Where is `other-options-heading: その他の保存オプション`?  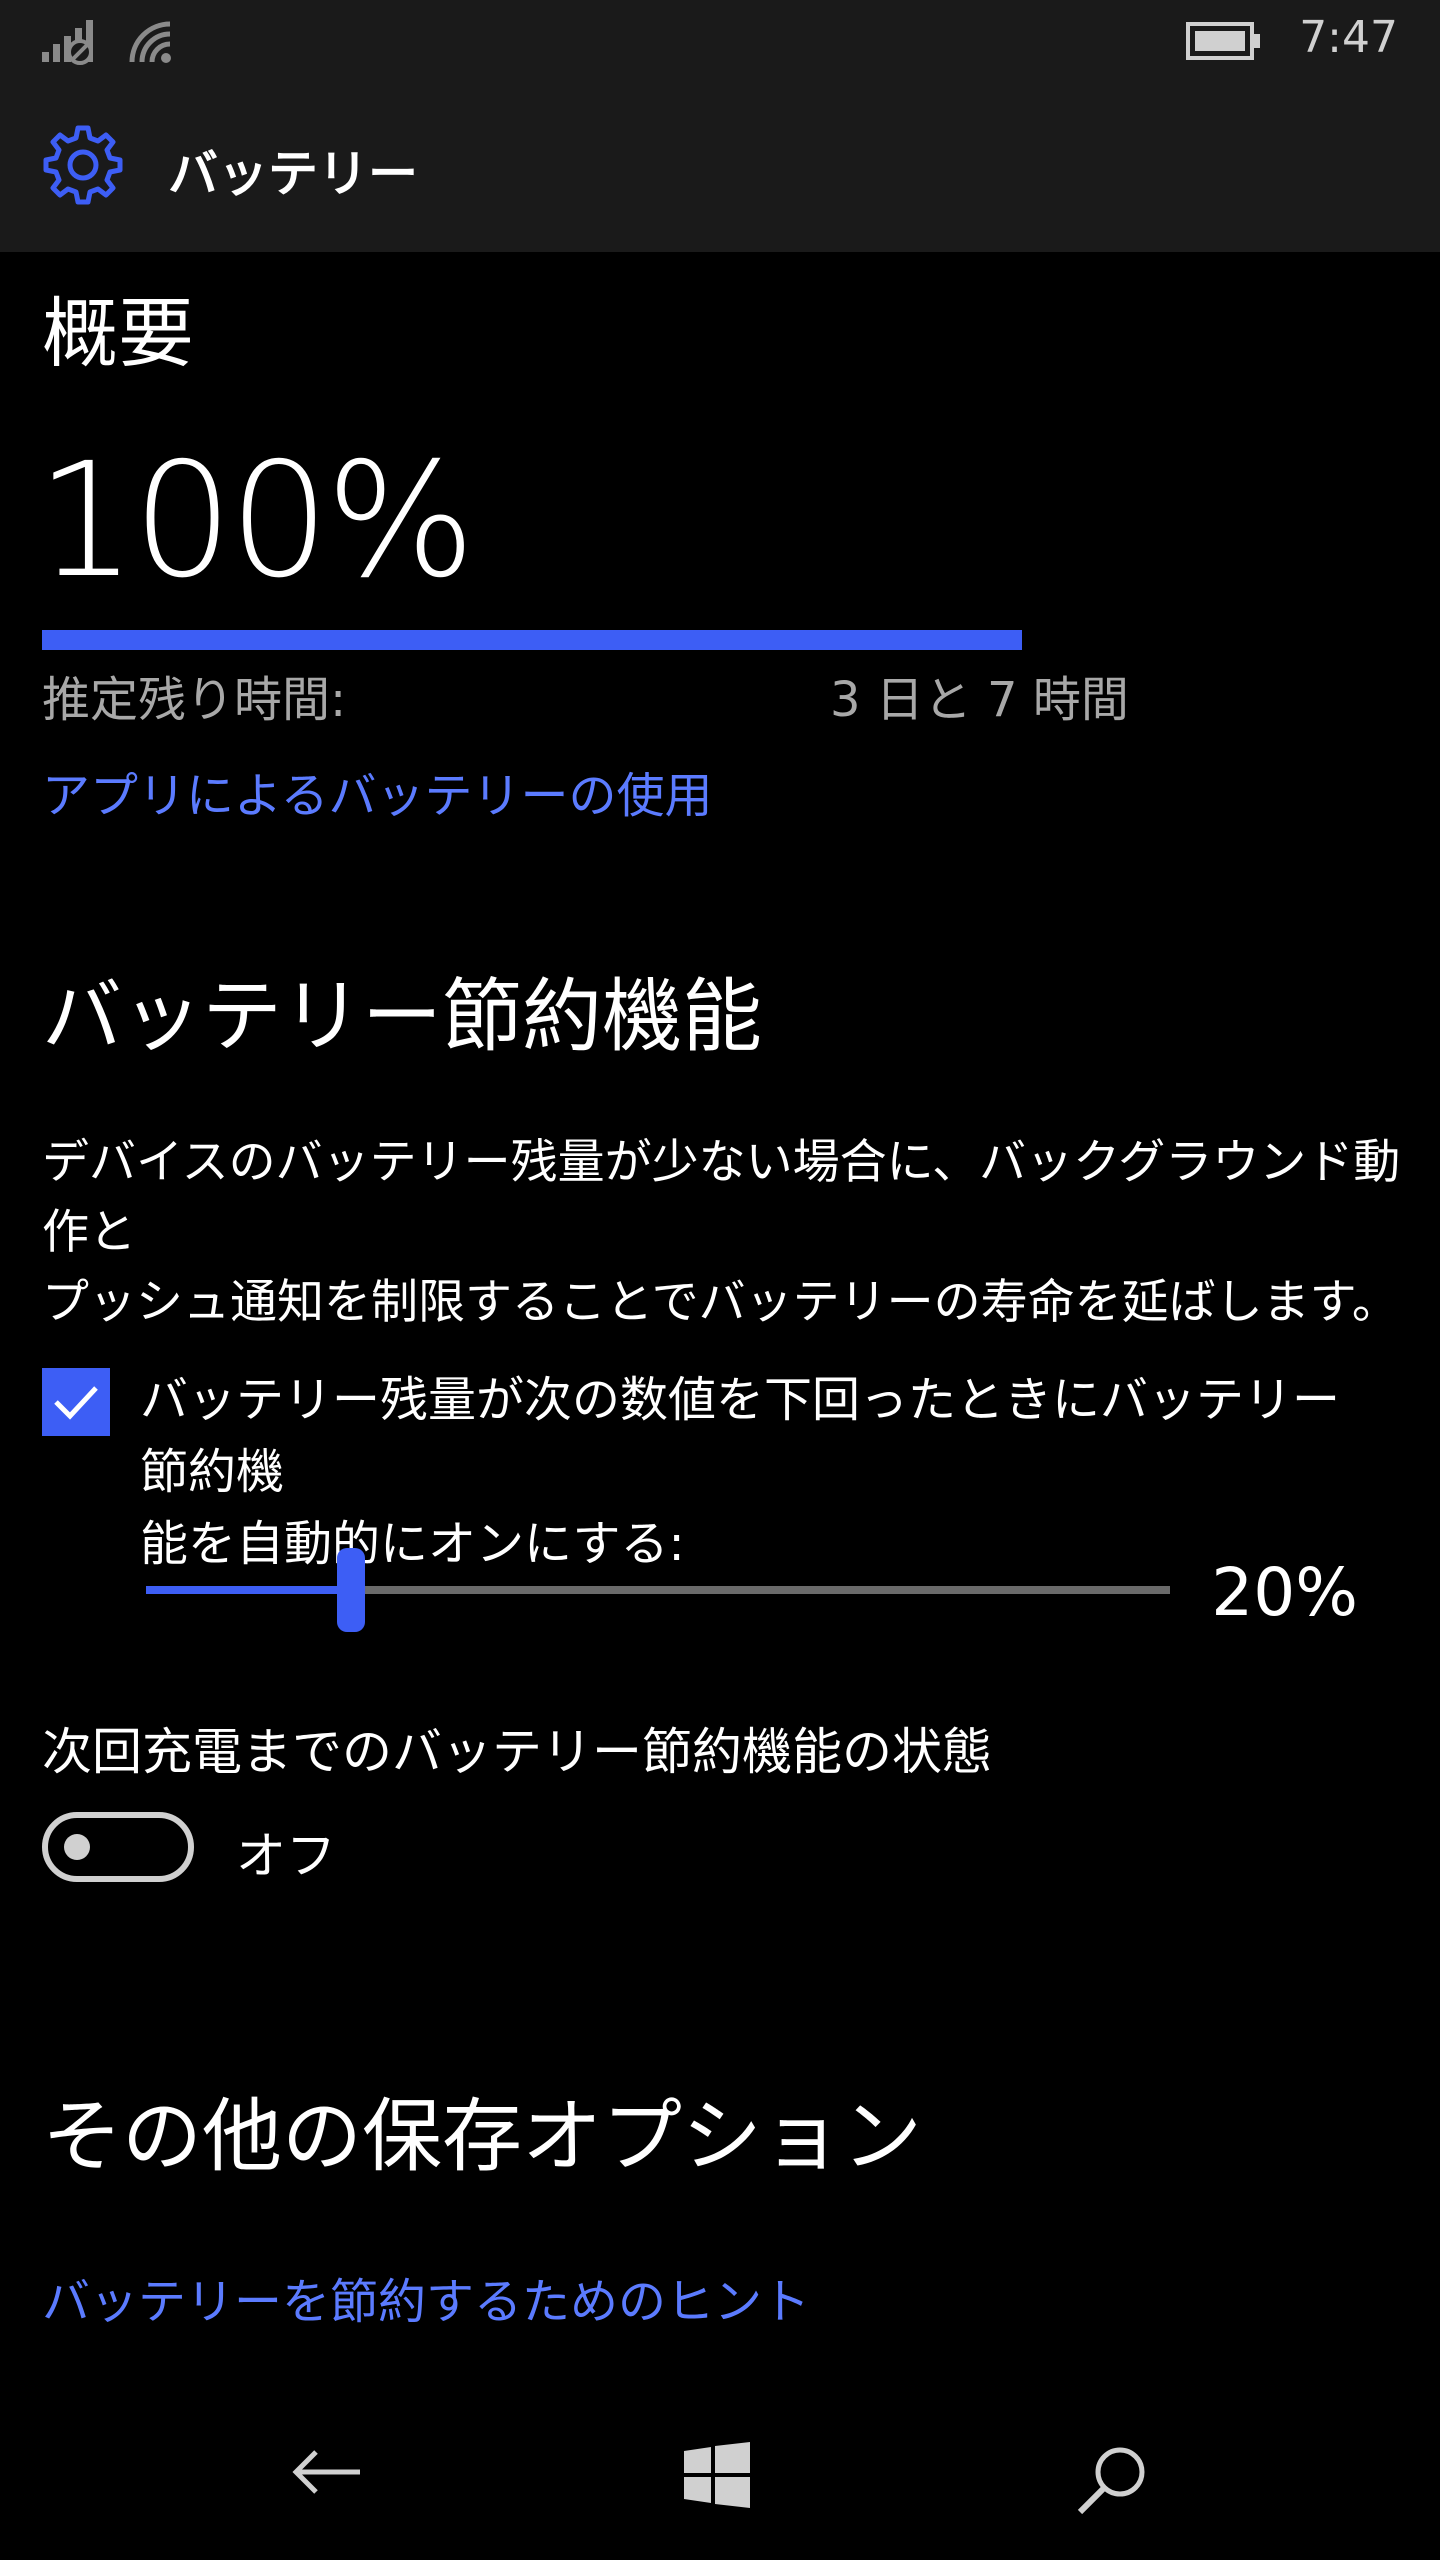
other-options-heading: その他の保存オプション is located at coordinates (482, 2136).